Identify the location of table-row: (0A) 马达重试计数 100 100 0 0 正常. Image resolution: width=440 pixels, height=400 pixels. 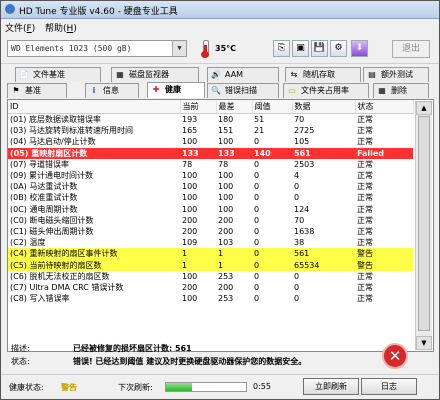
(210, 186).